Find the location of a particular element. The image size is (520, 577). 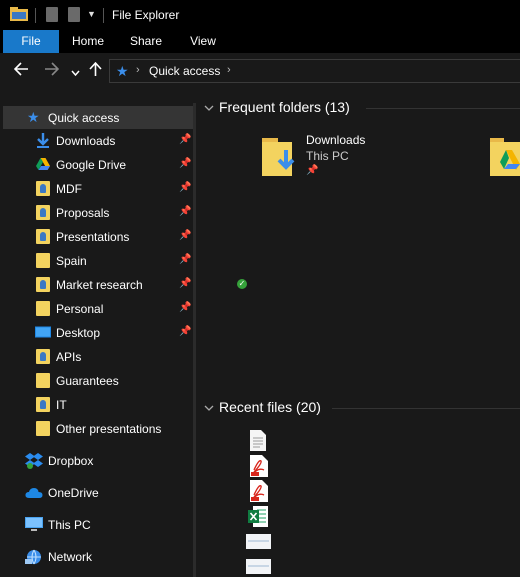

download-arrow-icon is located at coordinates (43, 140).